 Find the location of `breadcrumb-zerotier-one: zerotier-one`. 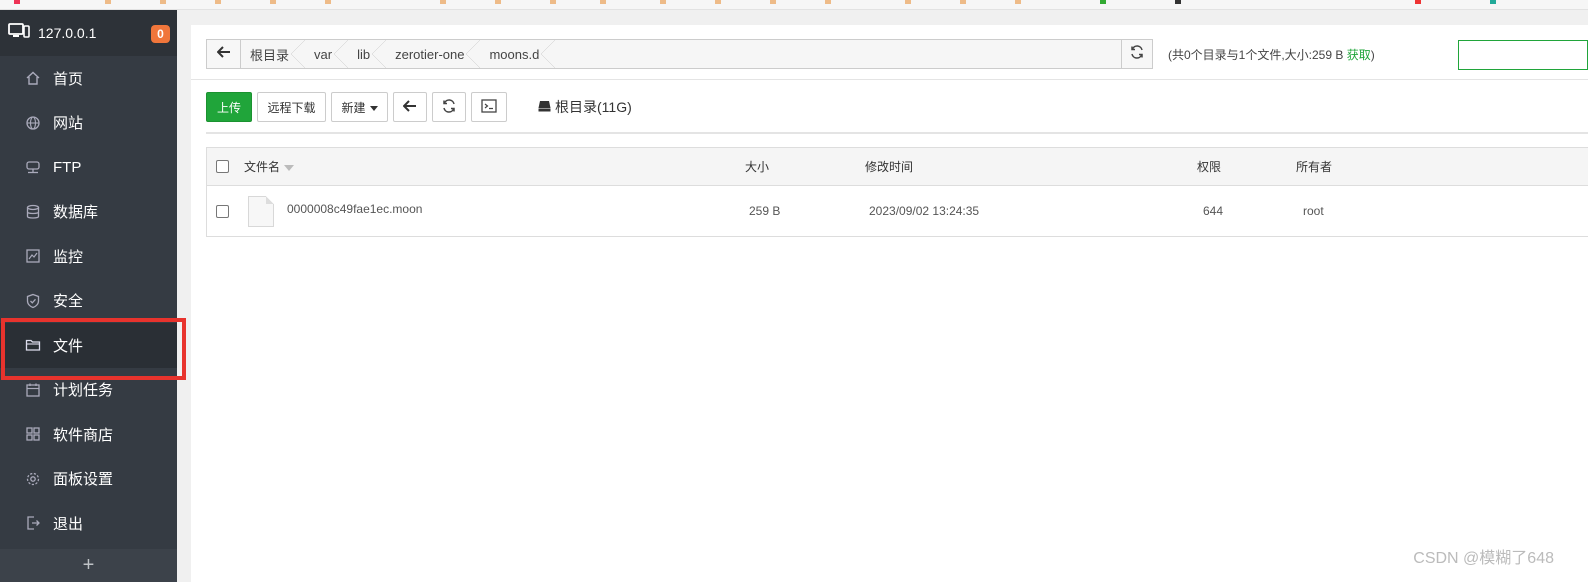

breadcrumb-zerotier-one: zerotier-one is located at coordinates (433, 54).